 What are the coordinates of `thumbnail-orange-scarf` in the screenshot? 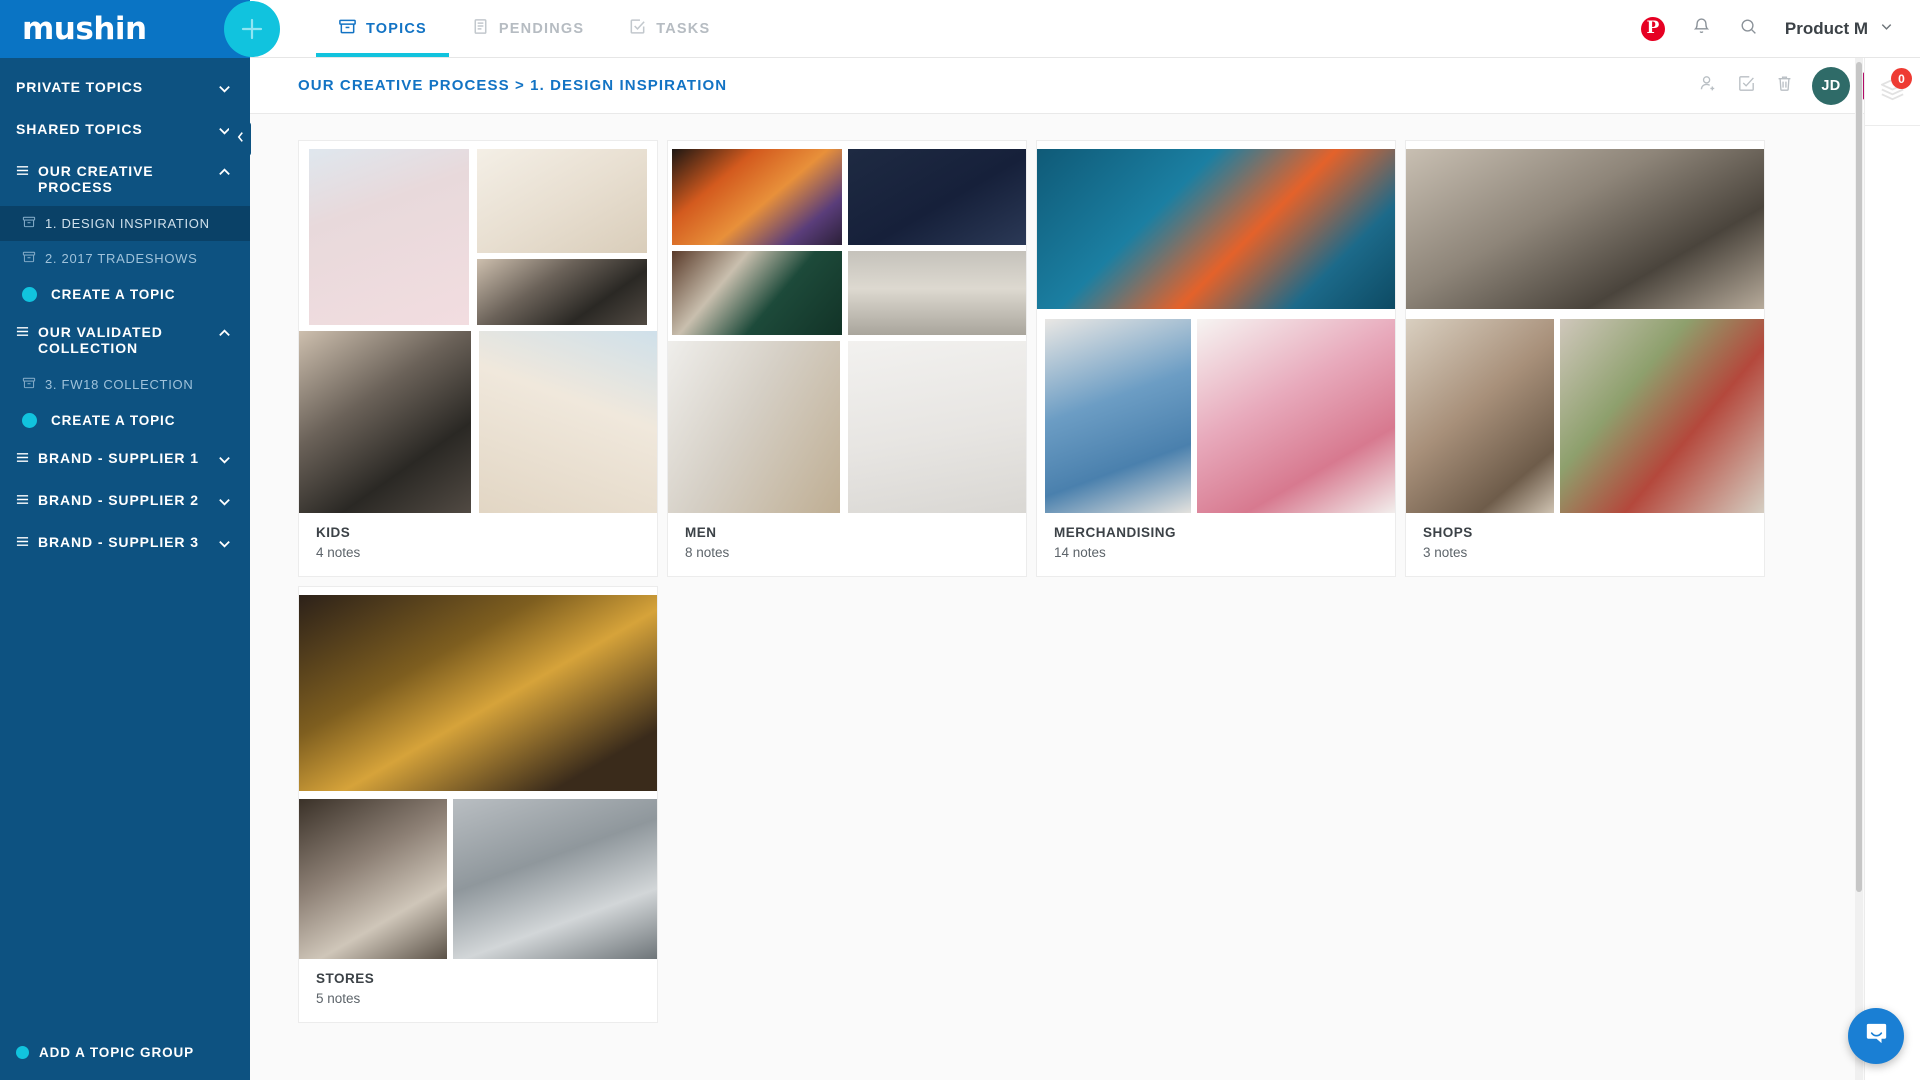 It's located at (757, 197).